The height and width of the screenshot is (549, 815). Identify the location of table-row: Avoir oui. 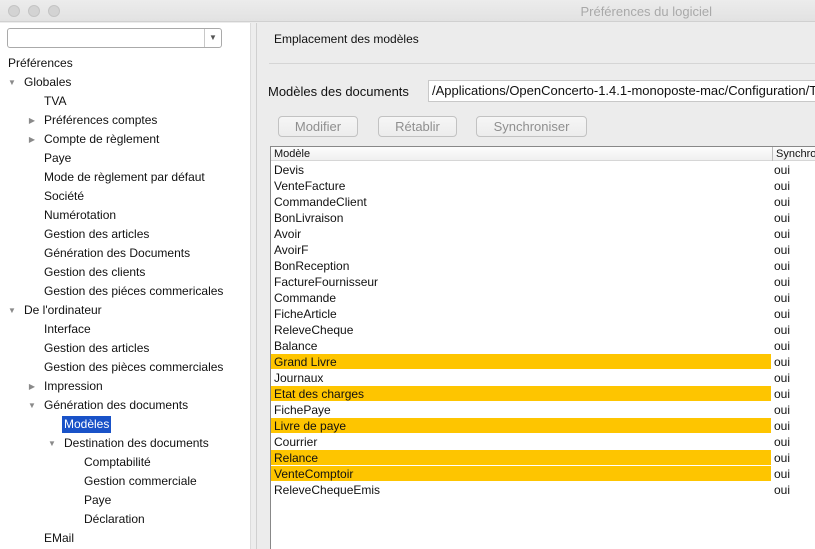
(543, 234).